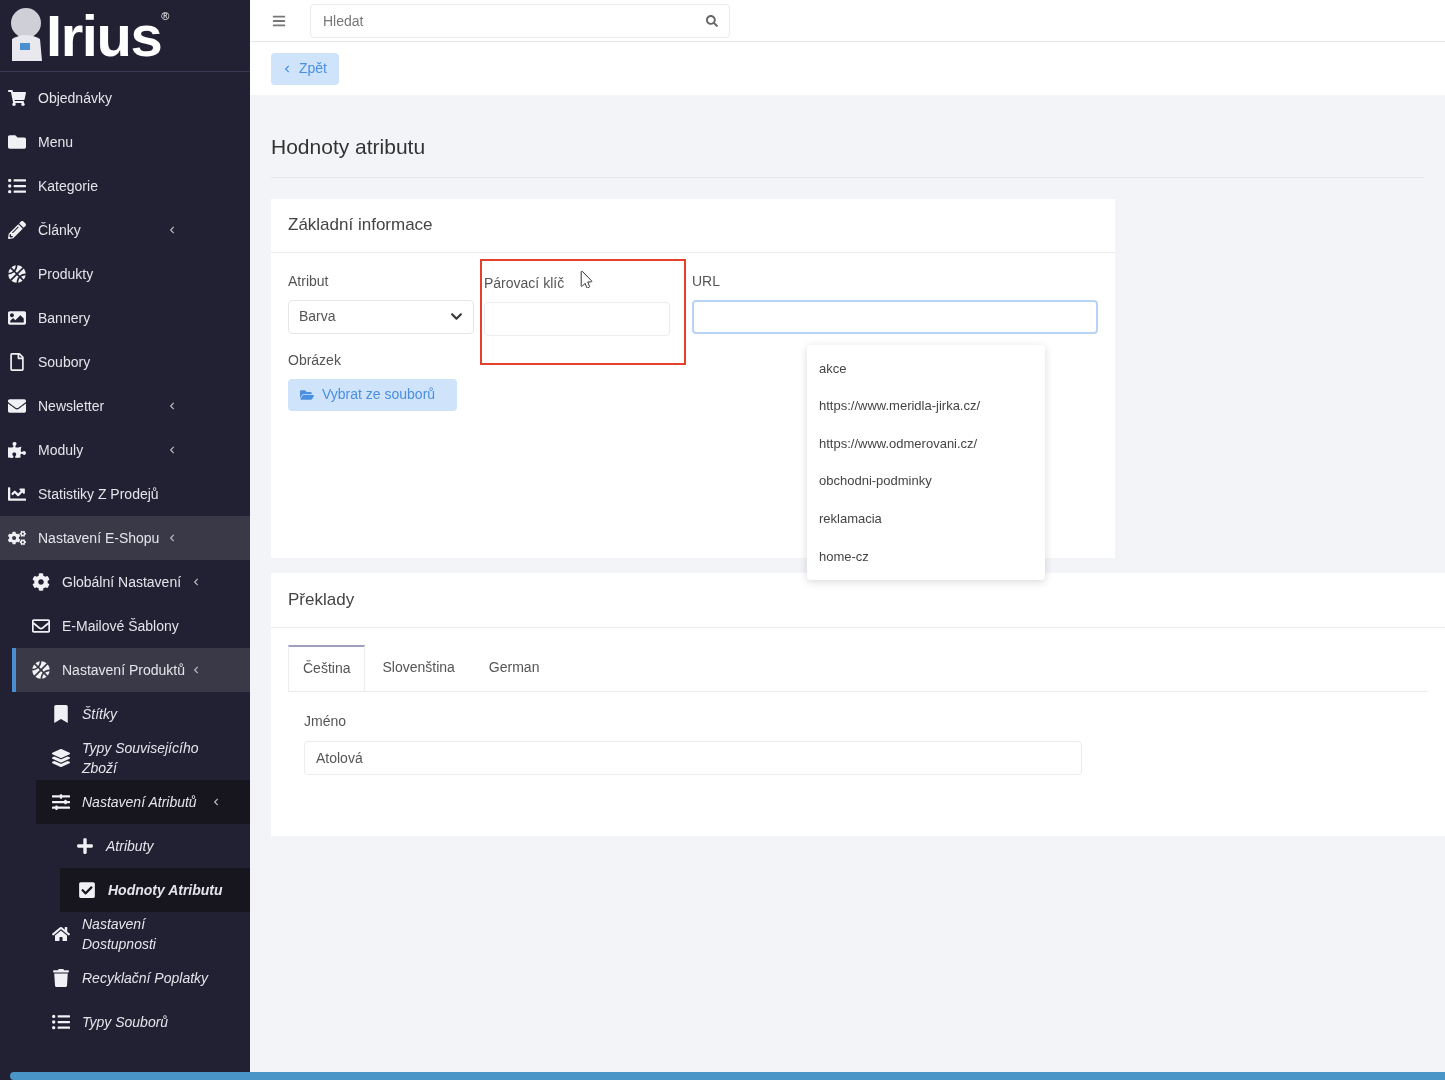 The width and height of the screenshot is (1445, 1080). Describe the element at coordinates (85, 846) in the screenshot. I see `plus-icon` at that location.